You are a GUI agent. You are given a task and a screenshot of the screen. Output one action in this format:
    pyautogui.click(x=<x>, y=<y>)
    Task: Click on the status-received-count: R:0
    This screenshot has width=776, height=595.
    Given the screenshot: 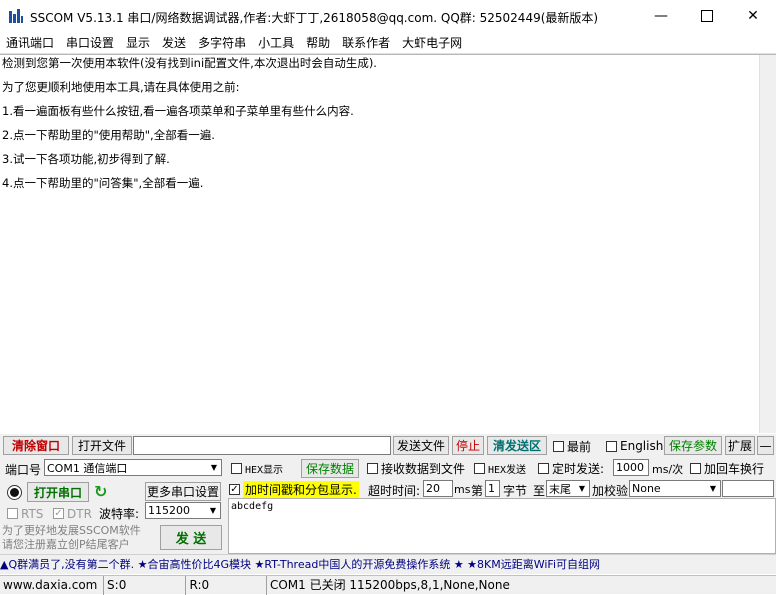 What is the action you would take?
    pyautogui.click(x=226, y=585)
    